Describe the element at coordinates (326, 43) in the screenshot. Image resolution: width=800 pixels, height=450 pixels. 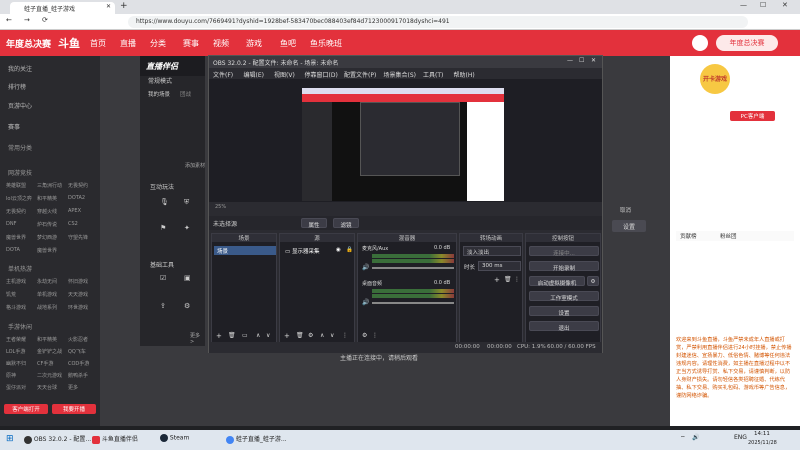
I see `nav-fun: 鱼乐晚班` at that location.